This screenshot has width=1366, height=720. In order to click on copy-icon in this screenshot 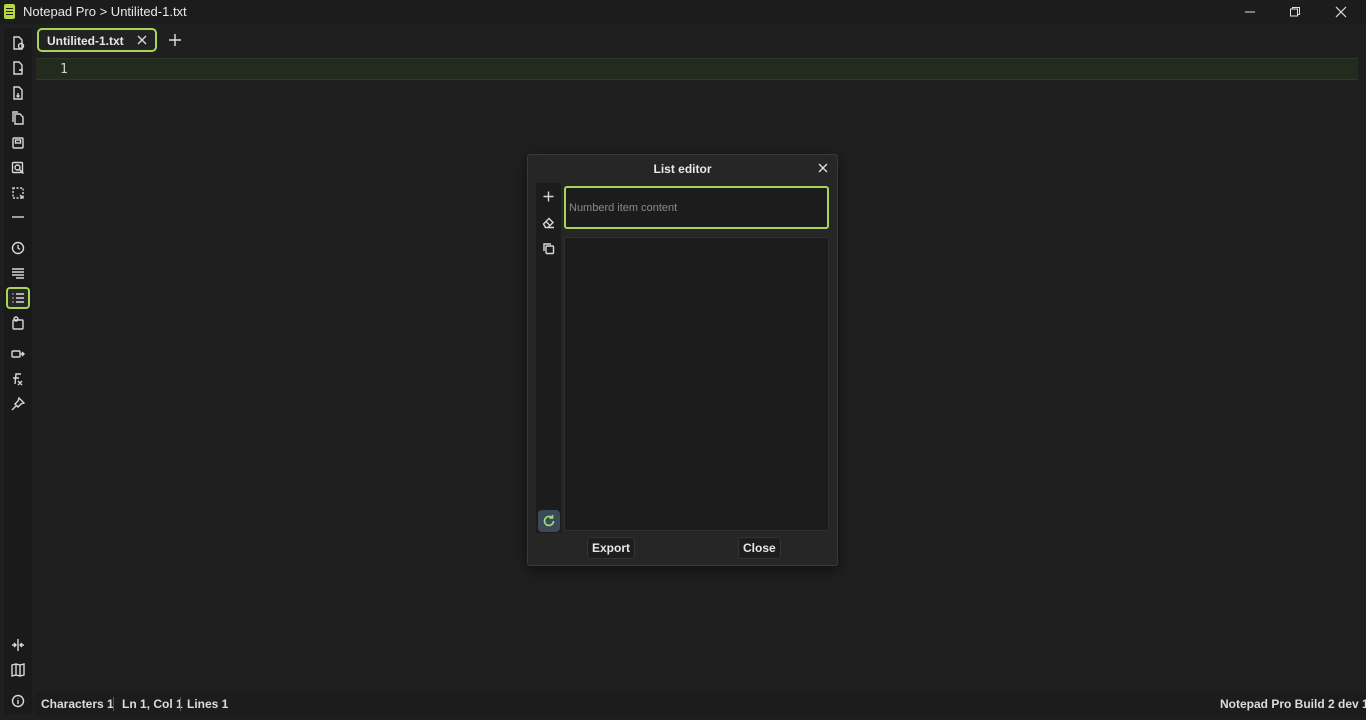, I will do `click(548, 248)`.